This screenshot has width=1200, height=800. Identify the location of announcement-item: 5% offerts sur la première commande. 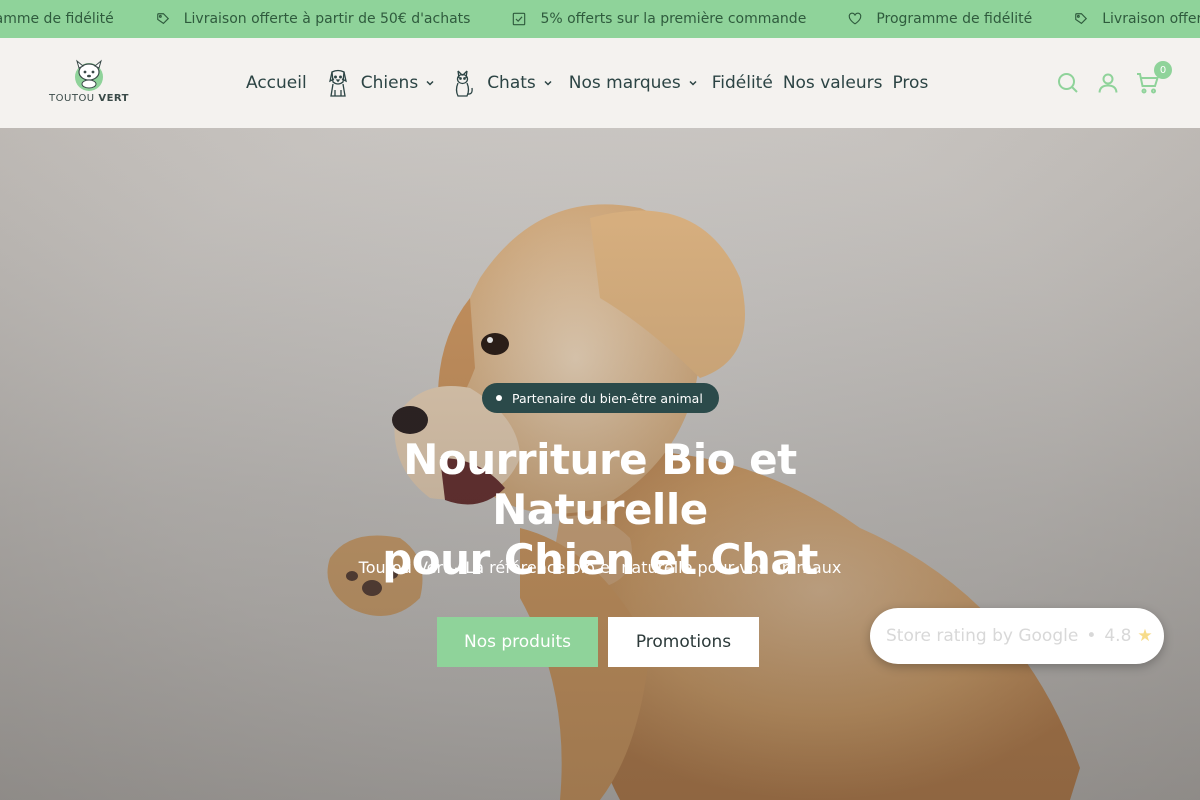
(659, 19).